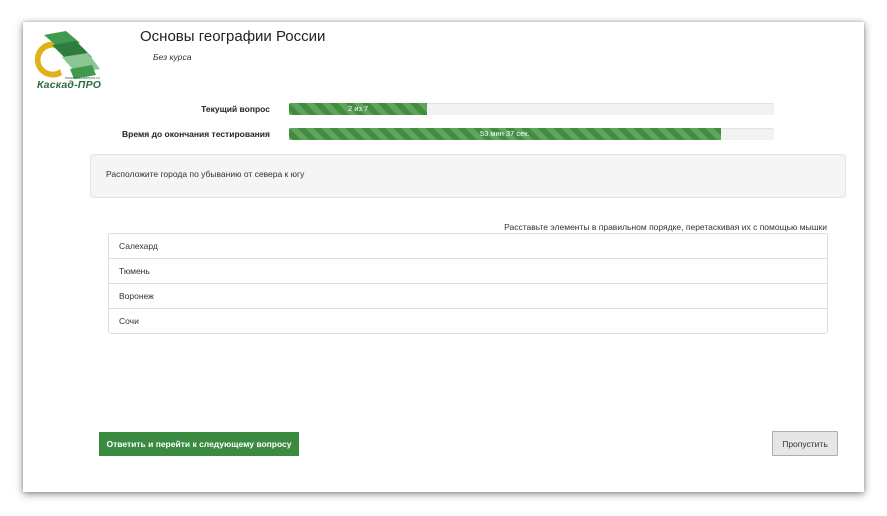 The height and width of the screenshot is (516, 887). Describe the element at coordinates (199, 444) in the screenshot. I see `submit-next-button: Ответить и перейти к следующему вопросу` at that location.